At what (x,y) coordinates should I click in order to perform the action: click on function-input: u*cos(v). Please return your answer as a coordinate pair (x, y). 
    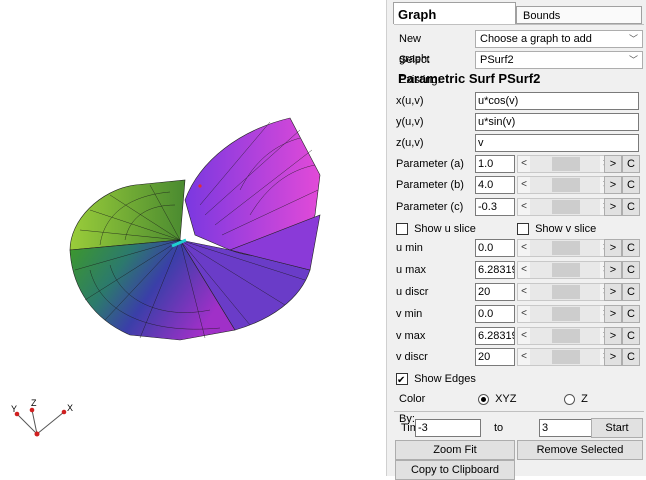
    Looking at the image, I should click on (557, 101).